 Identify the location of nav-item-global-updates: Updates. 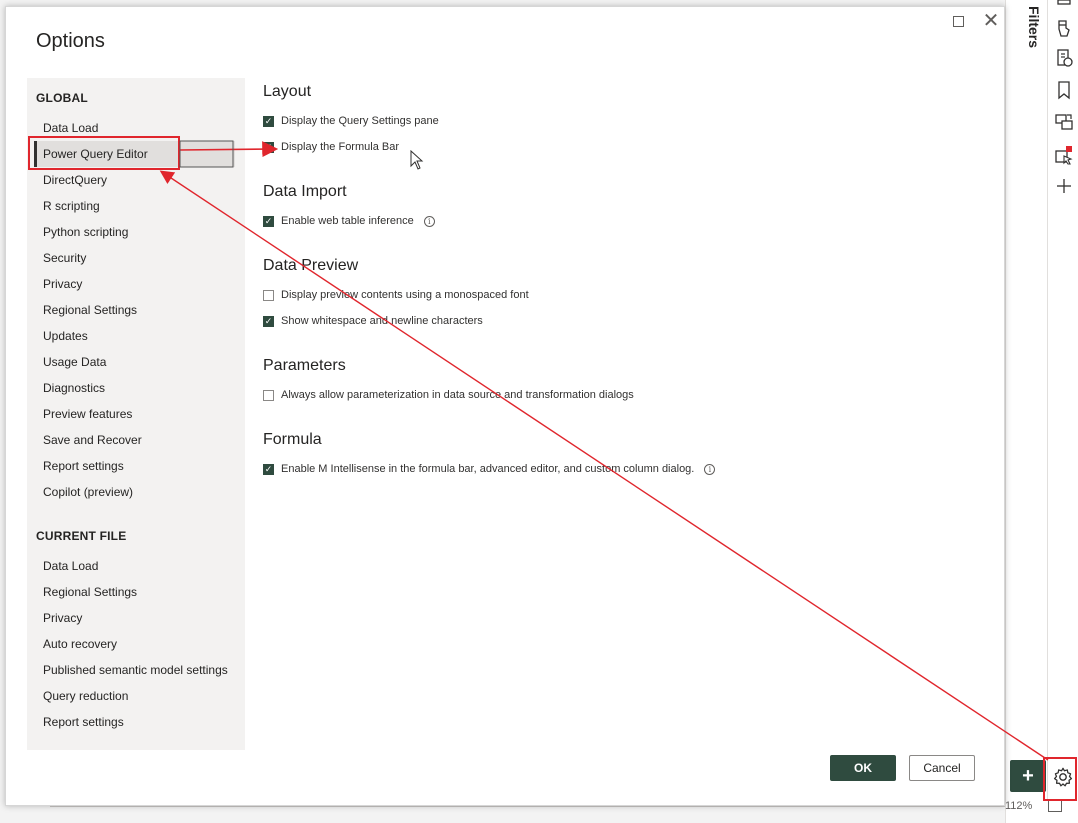
(134, 336).